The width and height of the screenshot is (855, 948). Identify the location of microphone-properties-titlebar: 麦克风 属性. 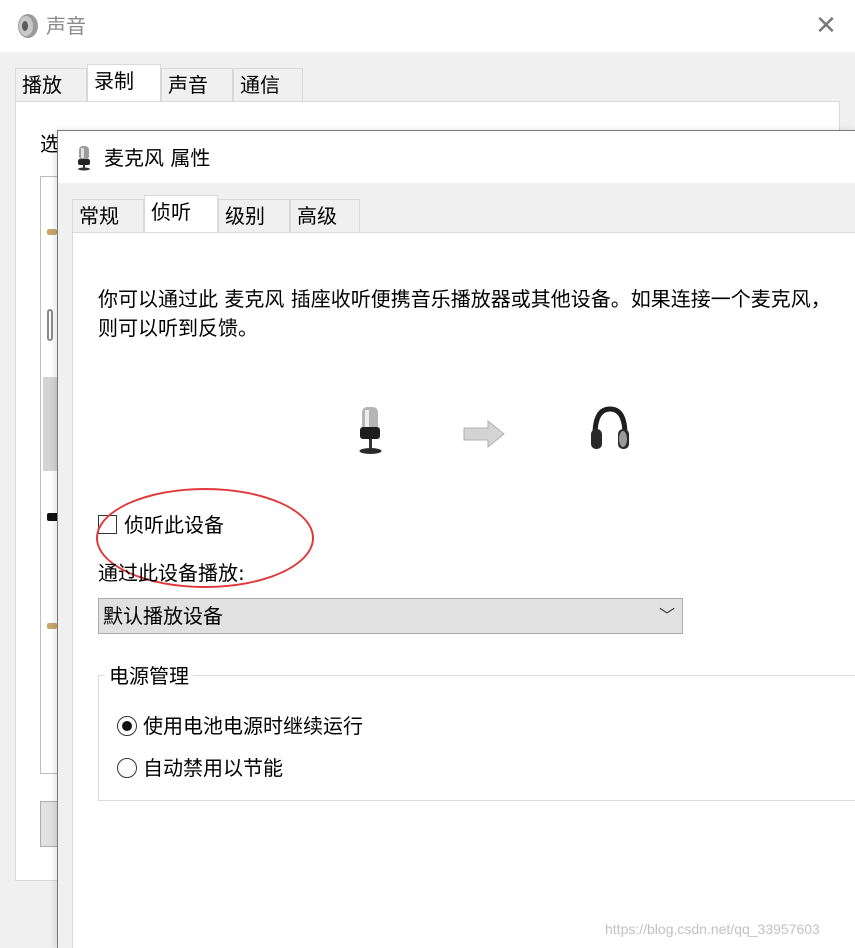
(456, 157).